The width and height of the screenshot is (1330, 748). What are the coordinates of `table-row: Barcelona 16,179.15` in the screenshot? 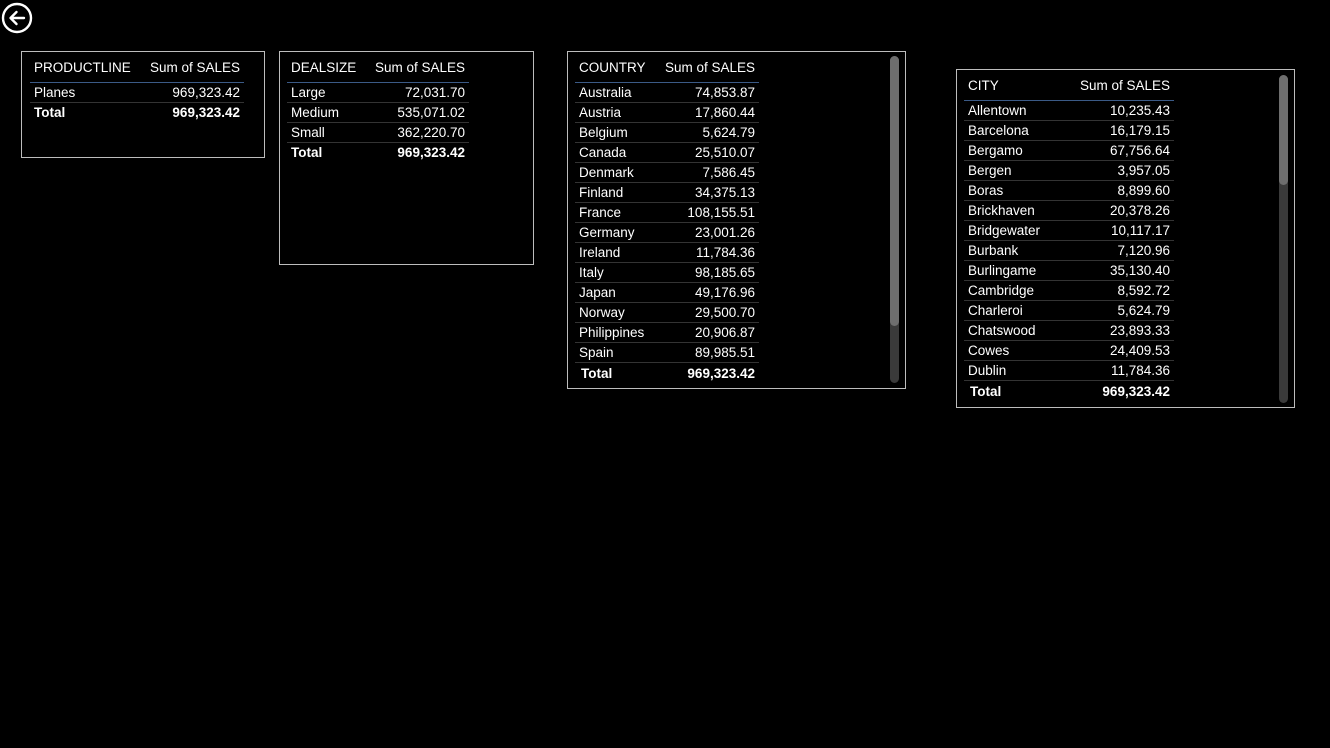 It's located at (1069, 130).